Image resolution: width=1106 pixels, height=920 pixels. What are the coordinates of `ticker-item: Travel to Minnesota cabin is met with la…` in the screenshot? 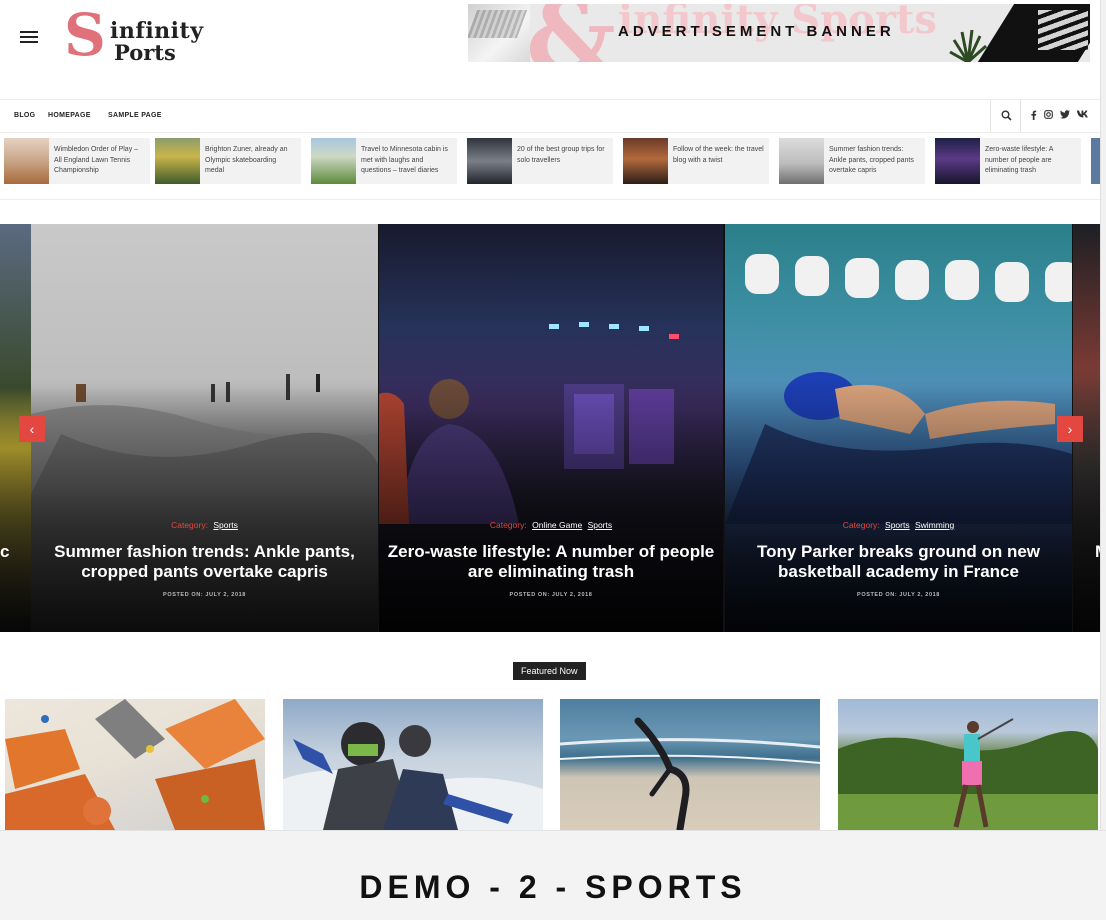 It's located at (384, 161).